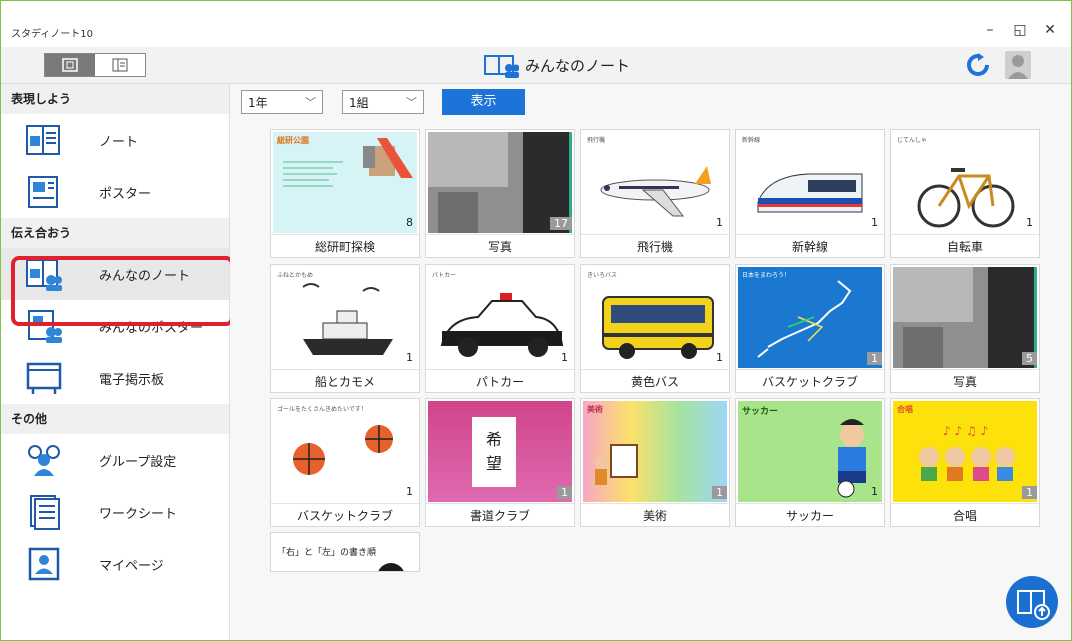 Image resolution: width=1072 pixels, height=641 pixels. What do you see at coordinates (345, 182) in the screenshot?
I see `note-thumbnail: 総研公園` at bounding box center [345, 182].